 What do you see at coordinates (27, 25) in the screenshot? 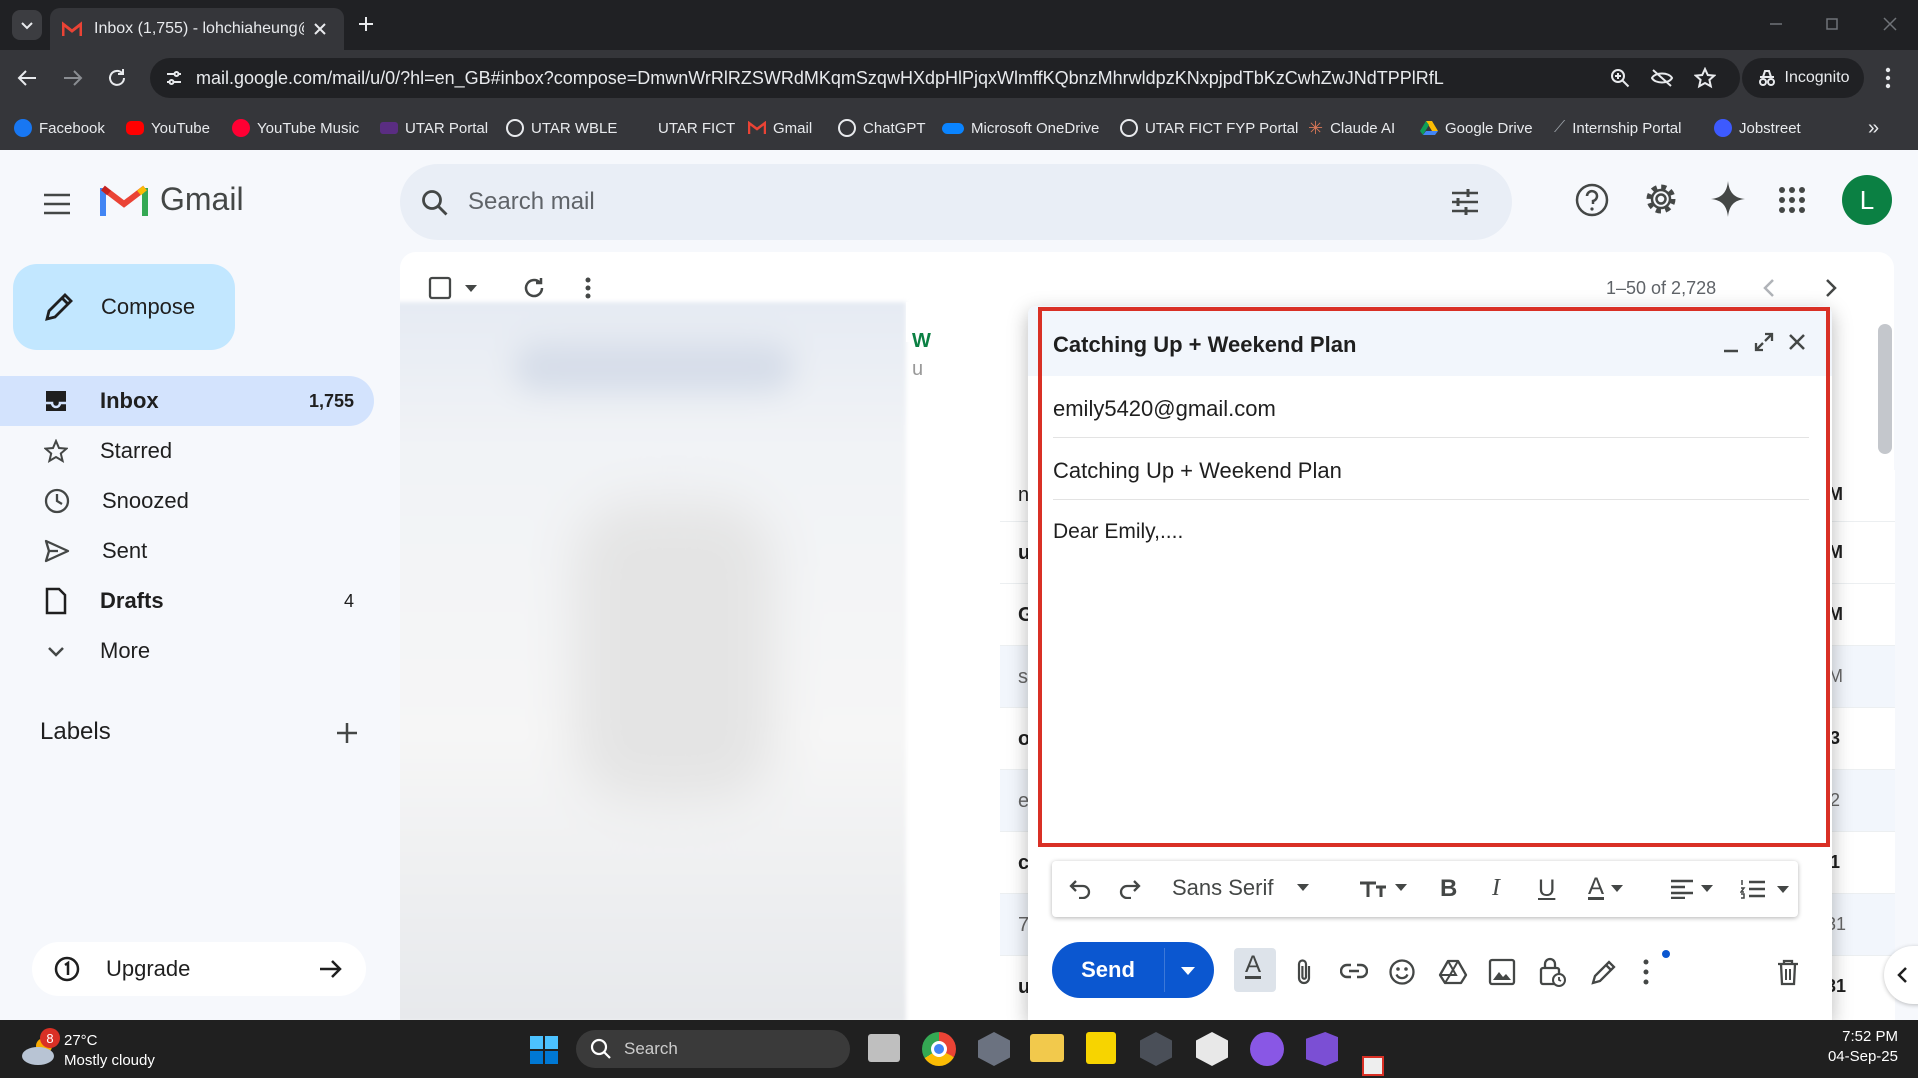
I see `tab-search-button` at bounding box center [27, 25].